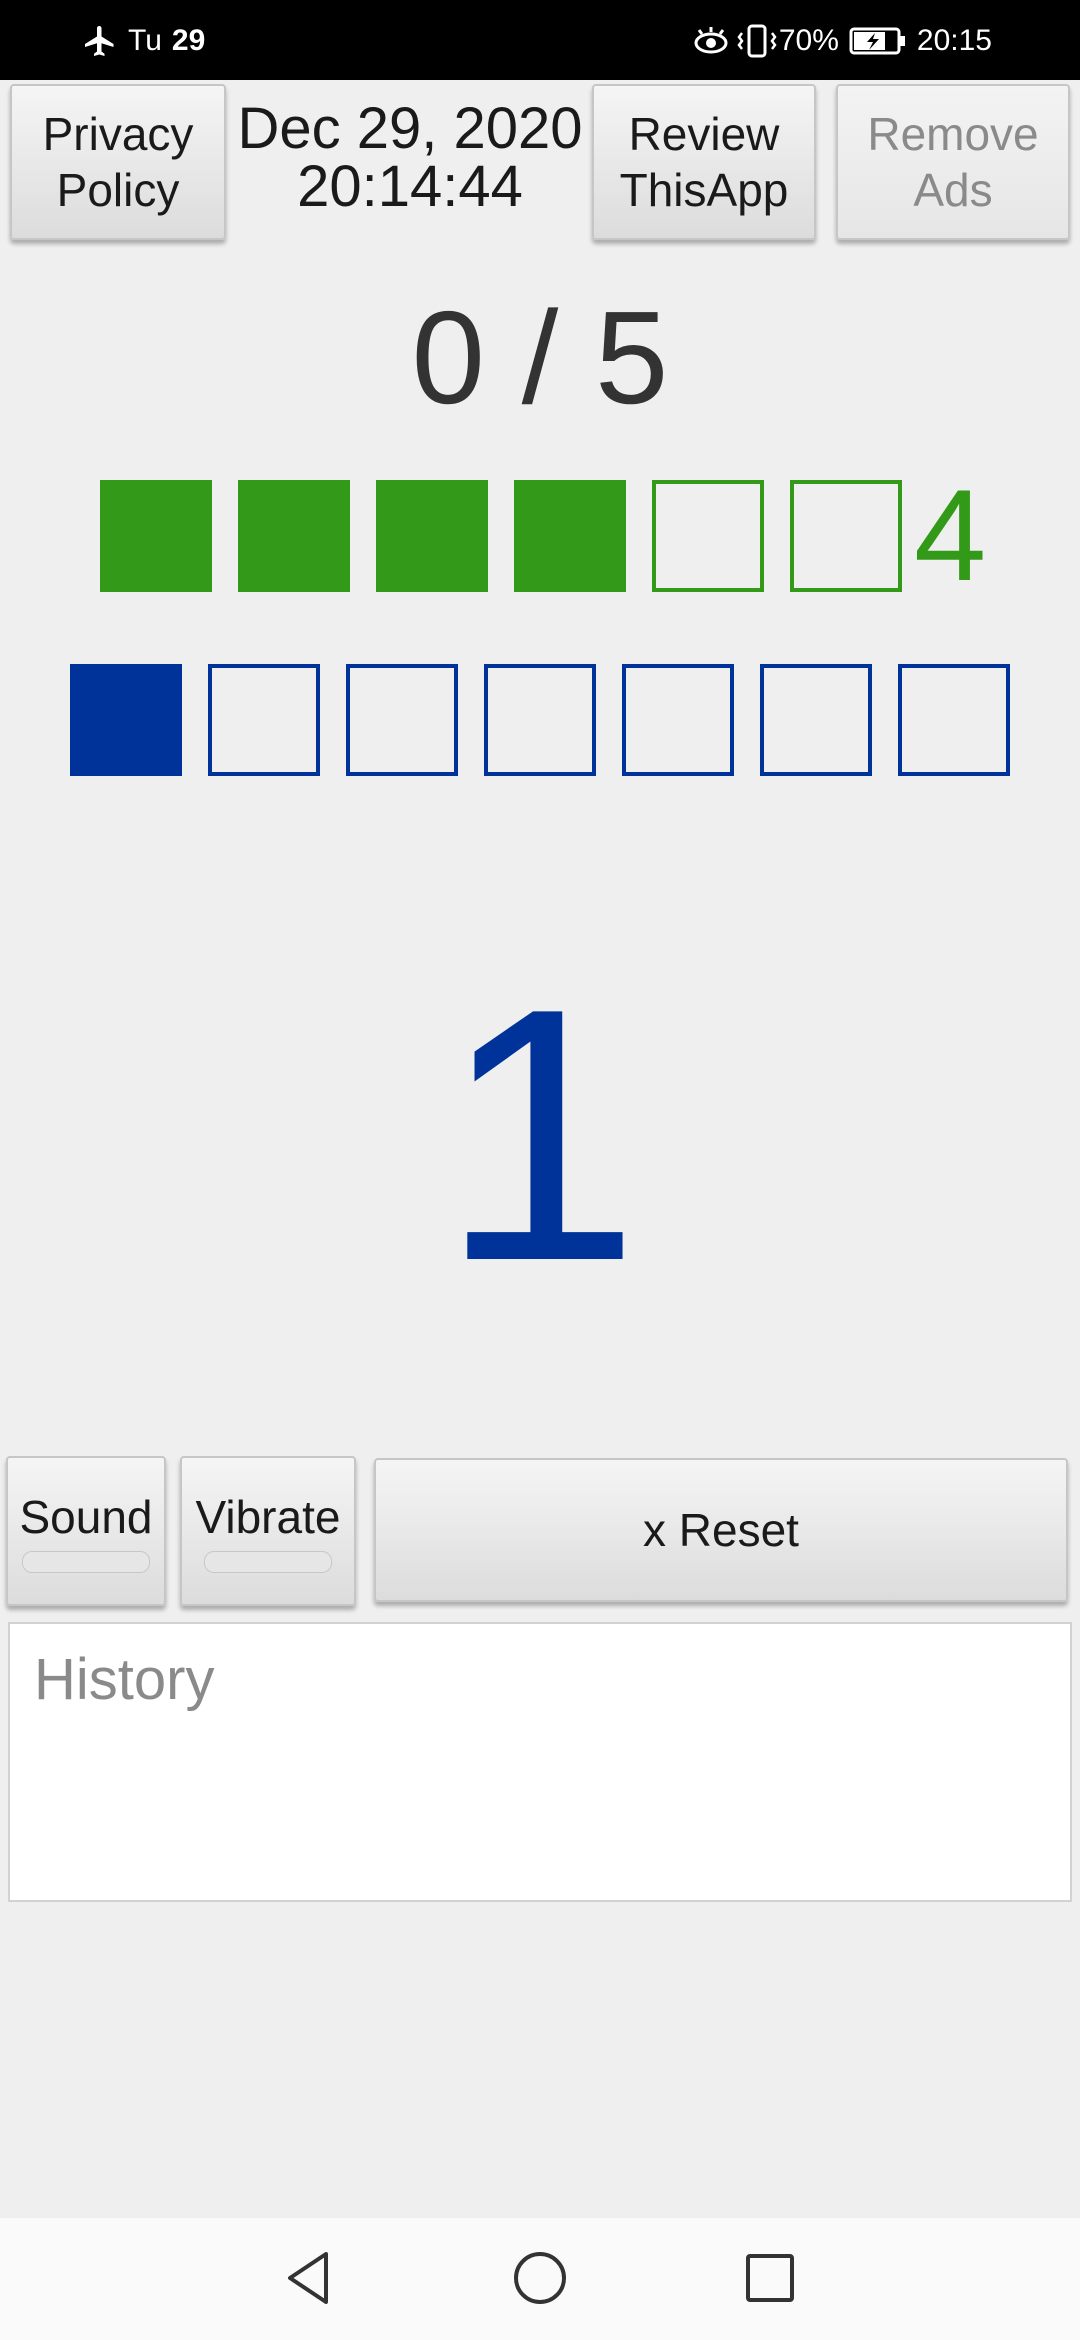  What do you see at coordinates (757, 41) in the screenshot?
I see `vibrate-icon` at bounding box center [757, 41].